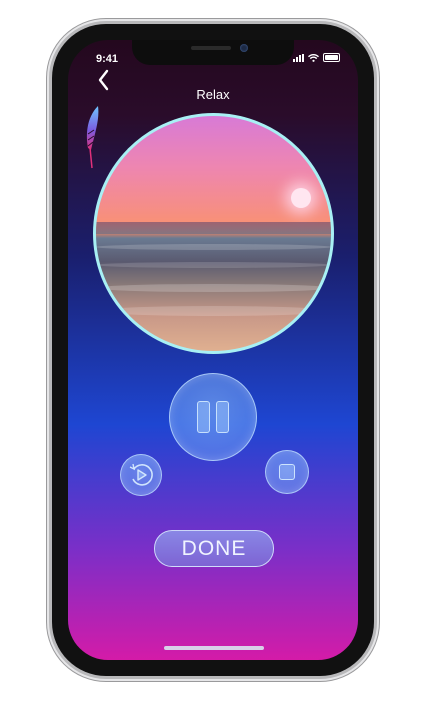 The height and width of the screenshot is (709, 440). Describe the element at coordinates (213, 94) in the screenshot. I see `page-title: Relax` at that location.